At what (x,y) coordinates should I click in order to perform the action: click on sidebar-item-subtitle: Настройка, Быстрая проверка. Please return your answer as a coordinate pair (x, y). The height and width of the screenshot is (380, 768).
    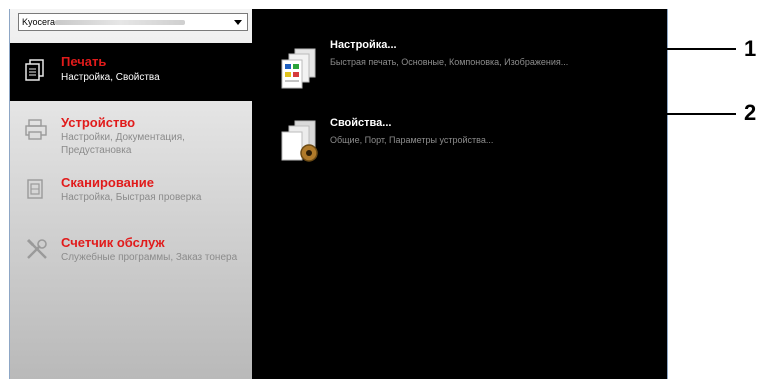
    Looking at the image, I should click on (131, 197).